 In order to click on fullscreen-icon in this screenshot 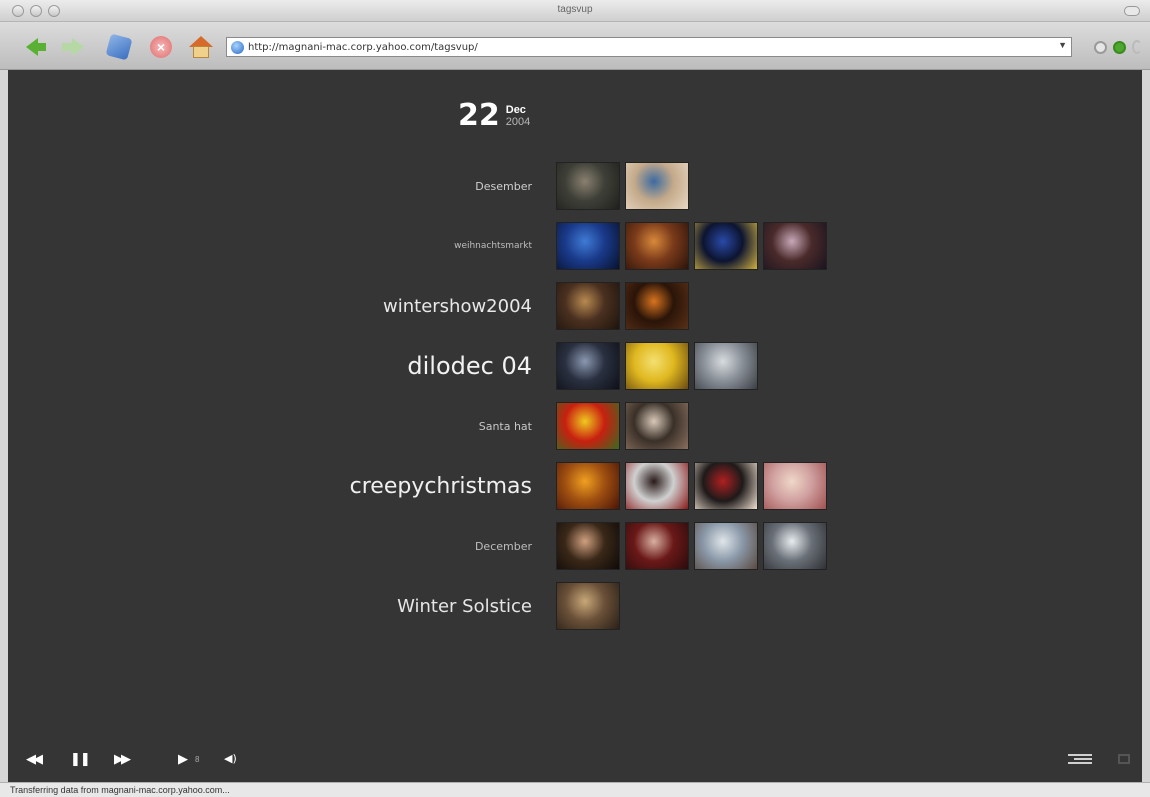, I will do `click(1124, 759)`.